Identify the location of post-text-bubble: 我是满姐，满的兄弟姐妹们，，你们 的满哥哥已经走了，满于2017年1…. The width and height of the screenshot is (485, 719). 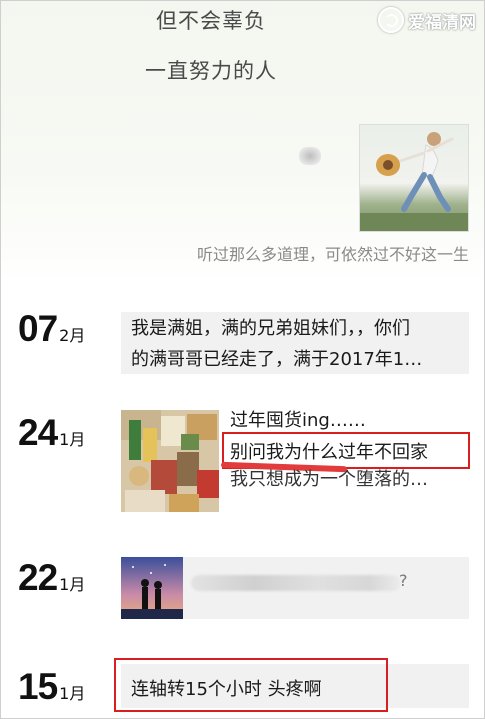
(295, 343).